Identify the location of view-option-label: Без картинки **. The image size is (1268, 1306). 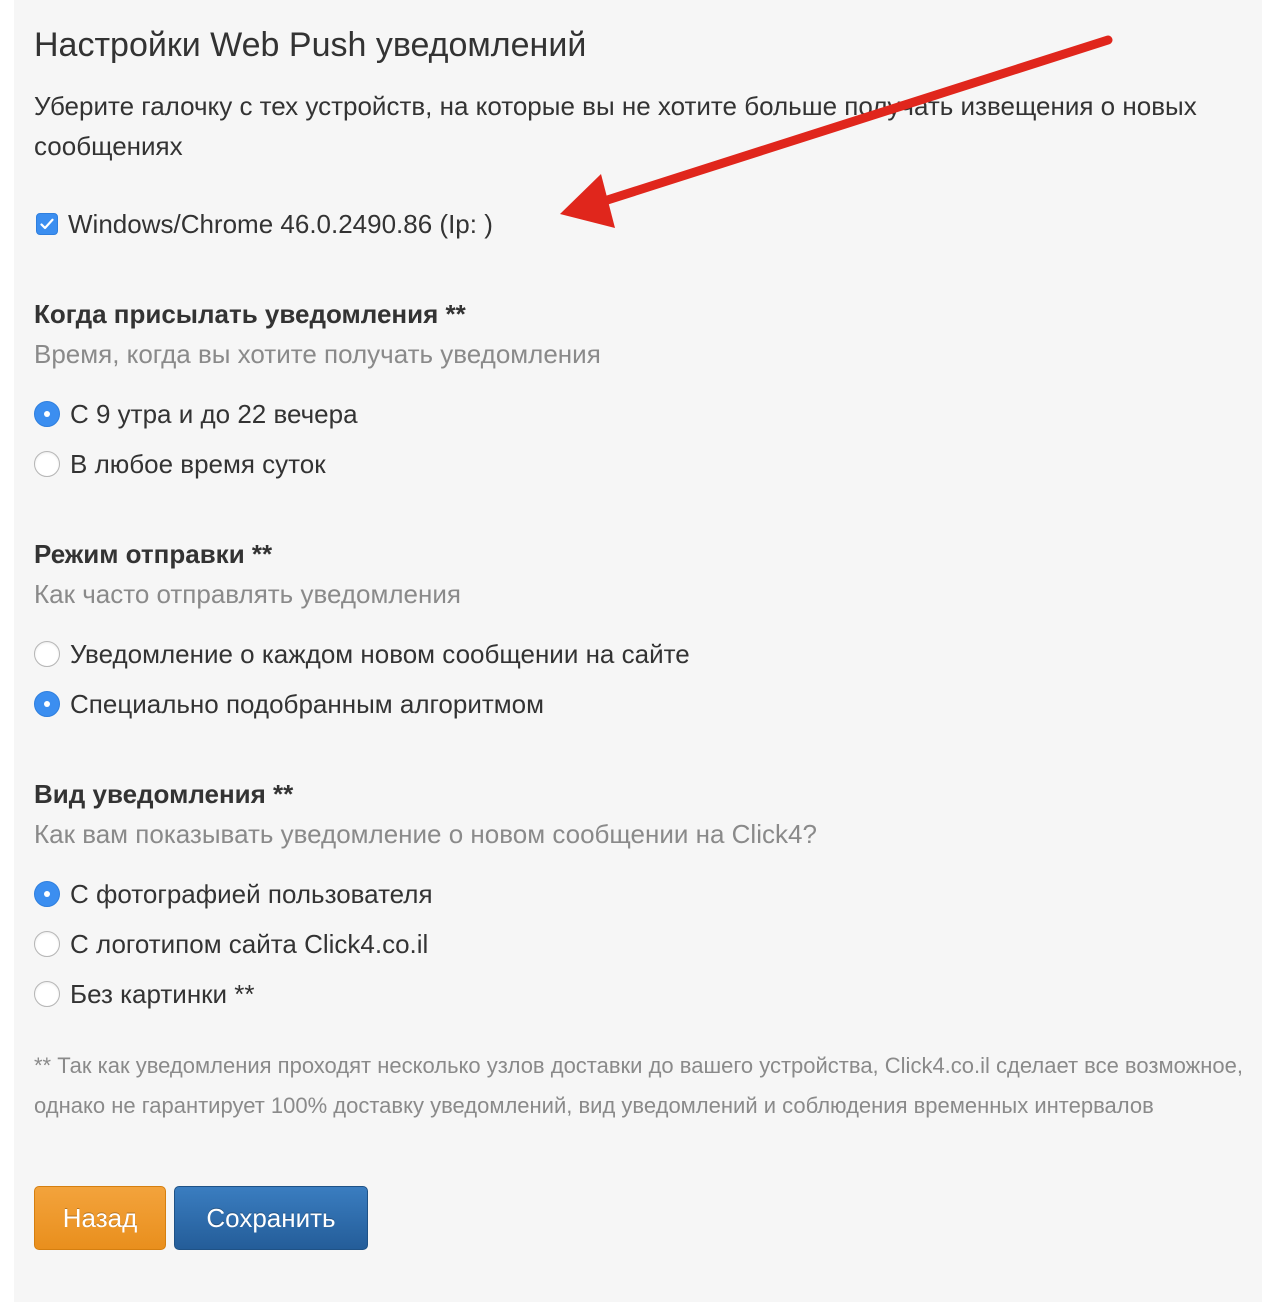
(162, 993).